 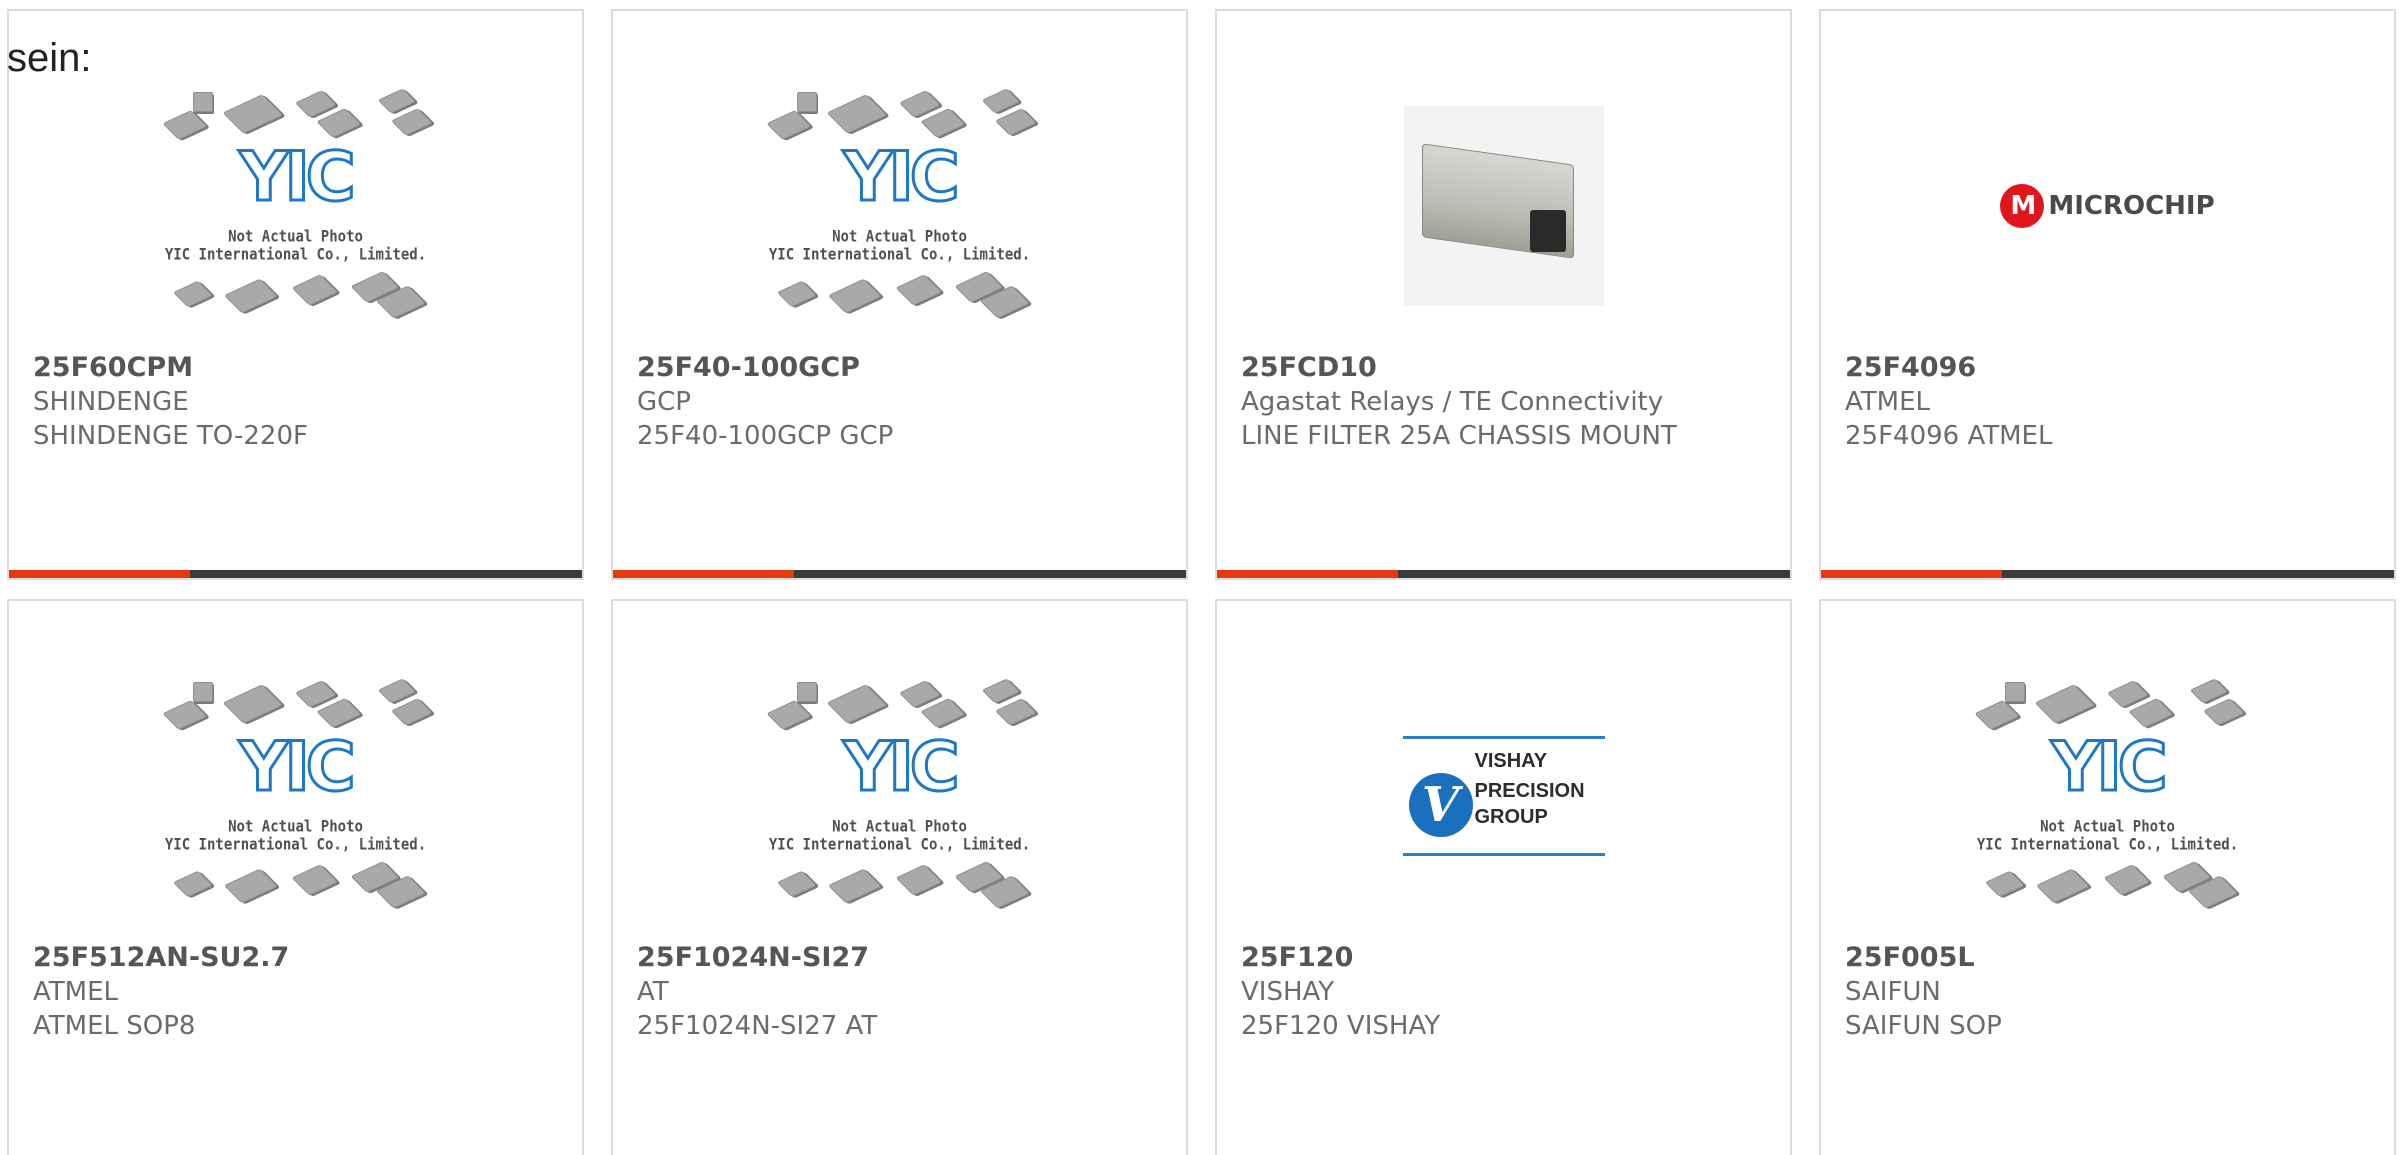 I want to click on part-number: 25F120, so click(x=1505, y=958).